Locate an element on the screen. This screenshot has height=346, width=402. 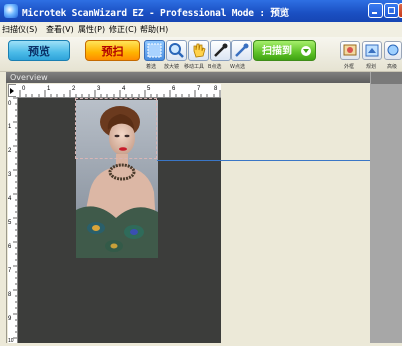
white-point-eyedropper-icon is located at coordinates (242, 50).